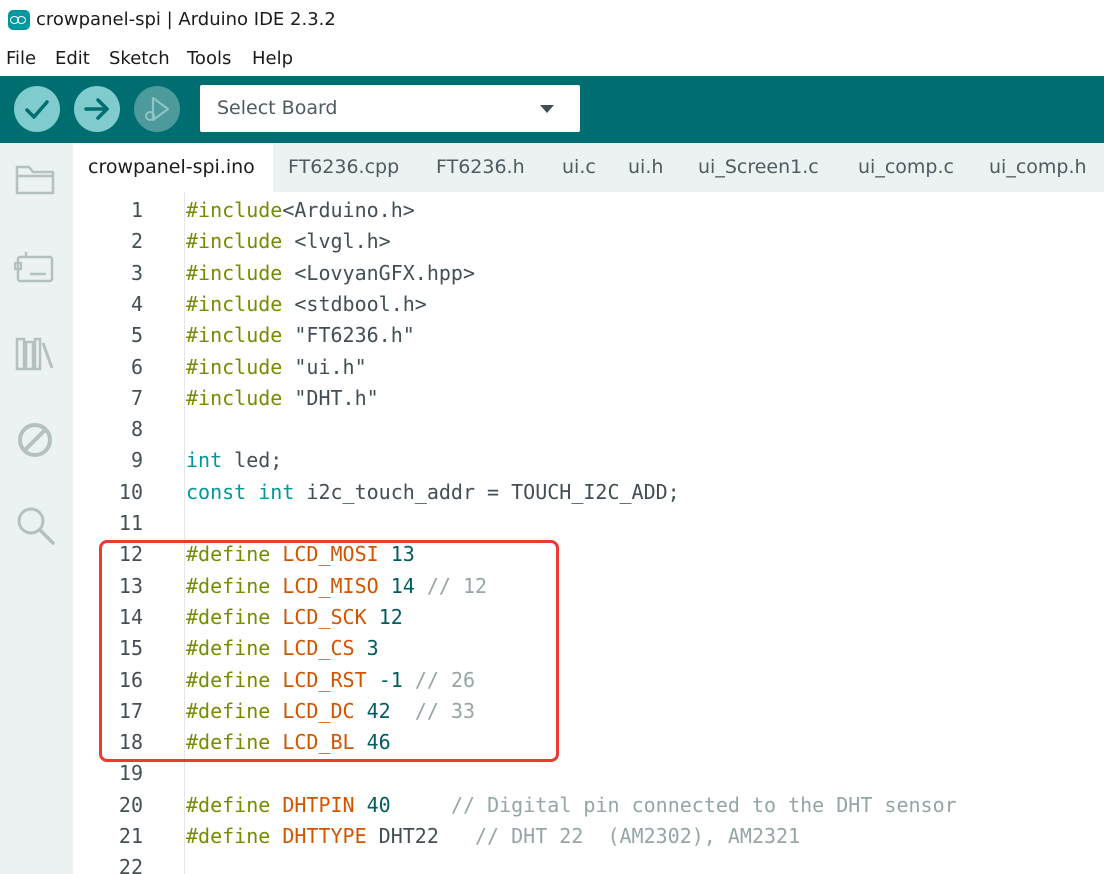 Image resolution: width=1104 pixels, height=874 pixels. Describe the element at coordinates (35, 440) in the screenshot. I see `no-debug-icon` at that location.